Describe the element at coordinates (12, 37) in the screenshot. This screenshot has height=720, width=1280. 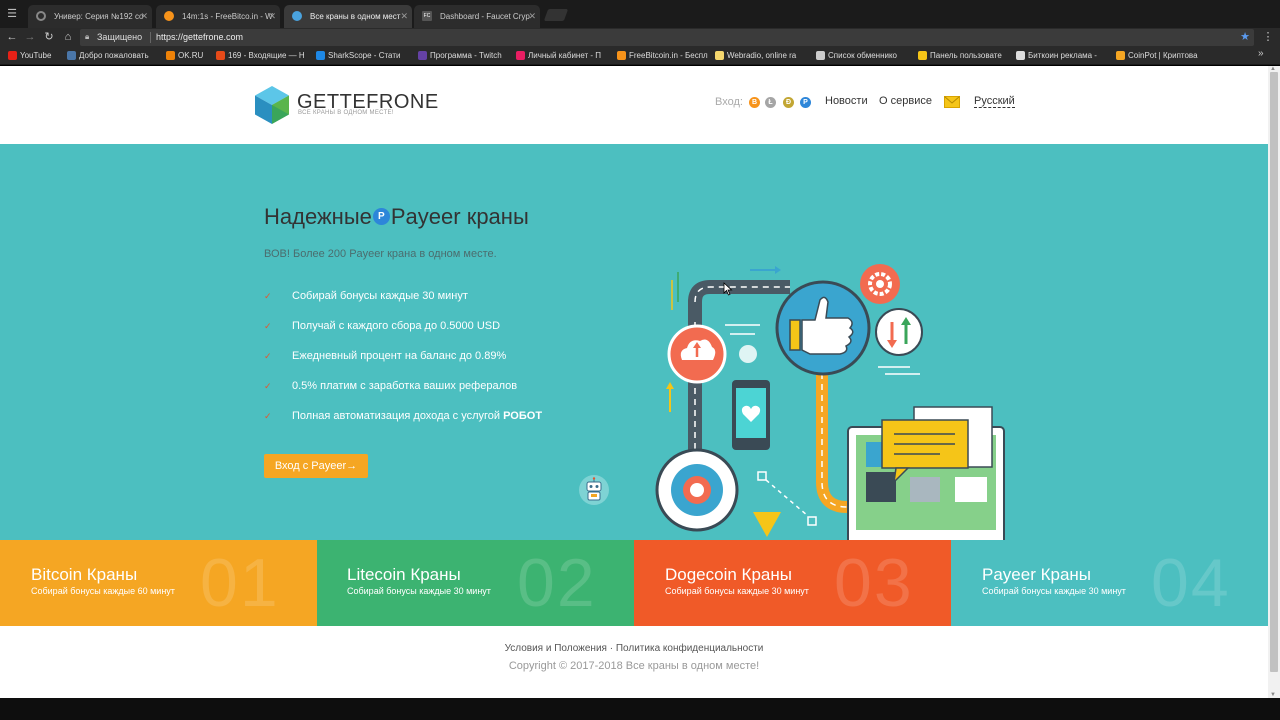
I see `back-arrow-icon: ←` at that location.